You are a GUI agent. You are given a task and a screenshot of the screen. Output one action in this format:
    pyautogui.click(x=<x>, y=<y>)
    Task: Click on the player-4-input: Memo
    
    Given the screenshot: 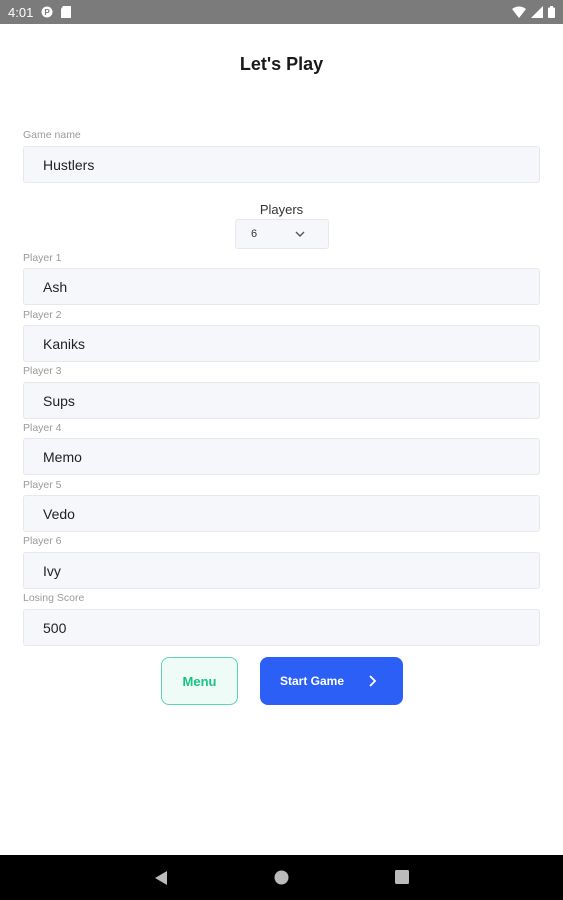 What is the action you would take?
    pyautogui.click(x=281, y=456)
    